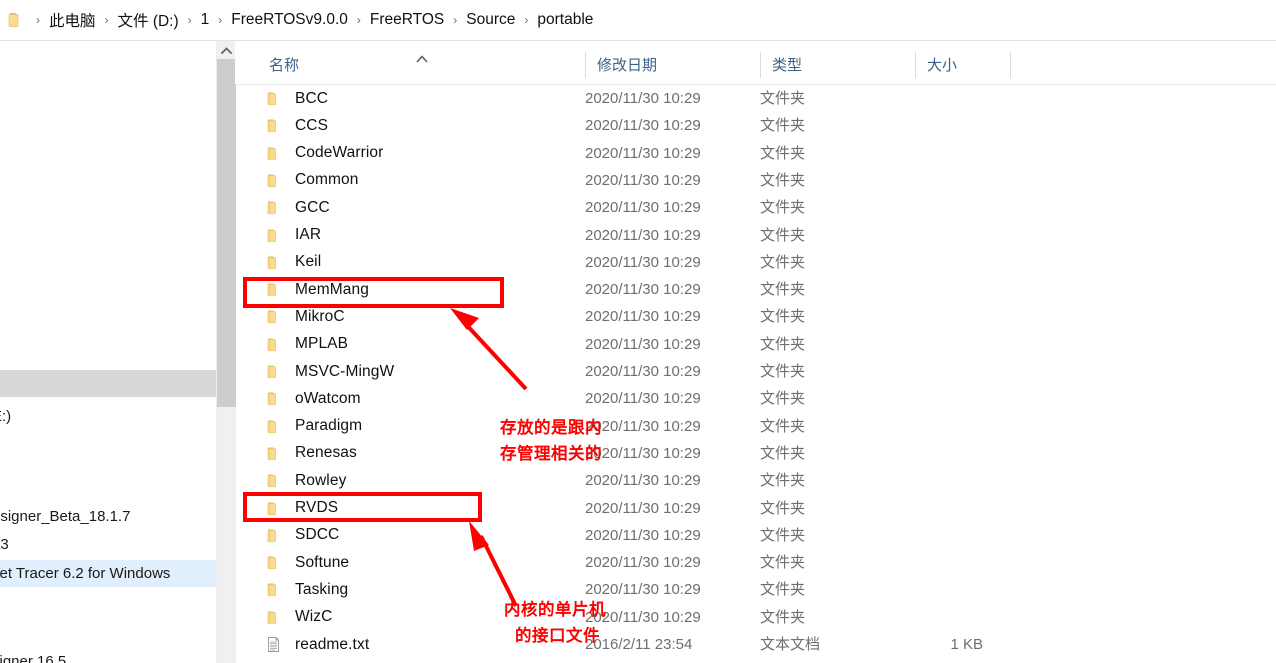  What do you see at coordinates (755, 562) in the screenshot?
I see `file-row: Softune 2020/11/30 10:29 文件夹` at bounding box center [755, 562].